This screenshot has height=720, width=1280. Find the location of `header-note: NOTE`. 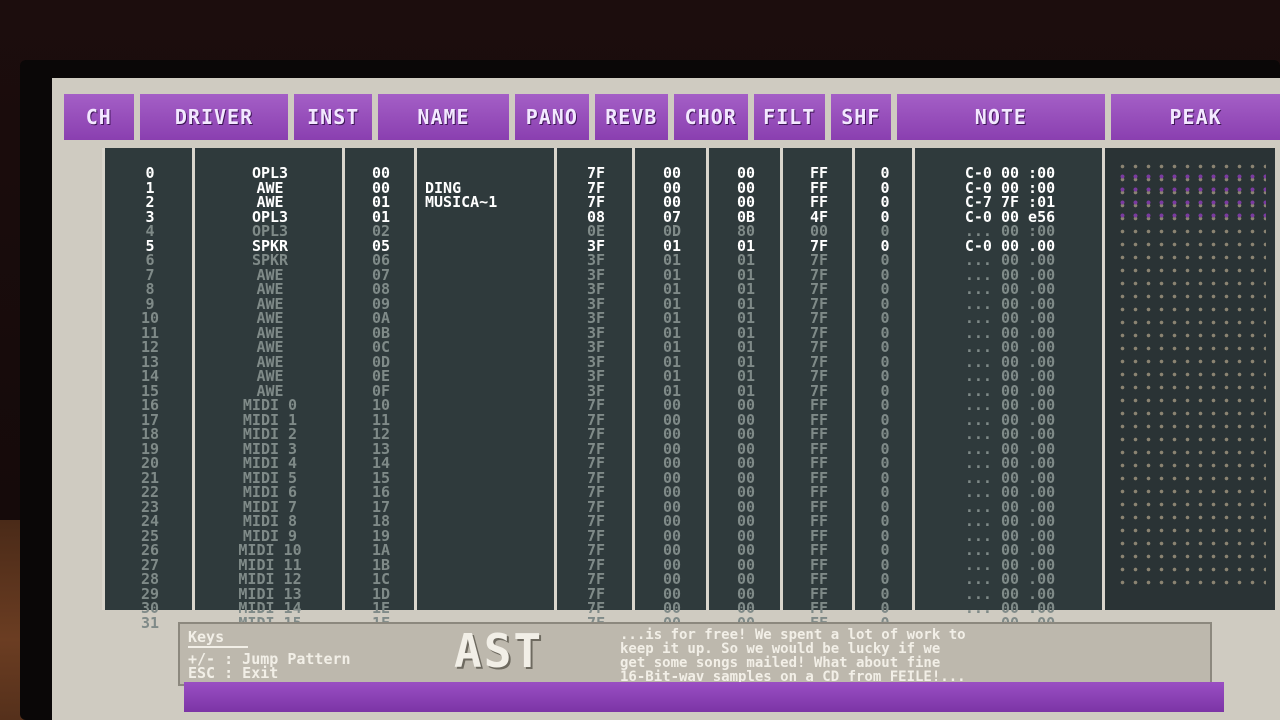

header-note: NOTE is located at coordinates (1001, 117).